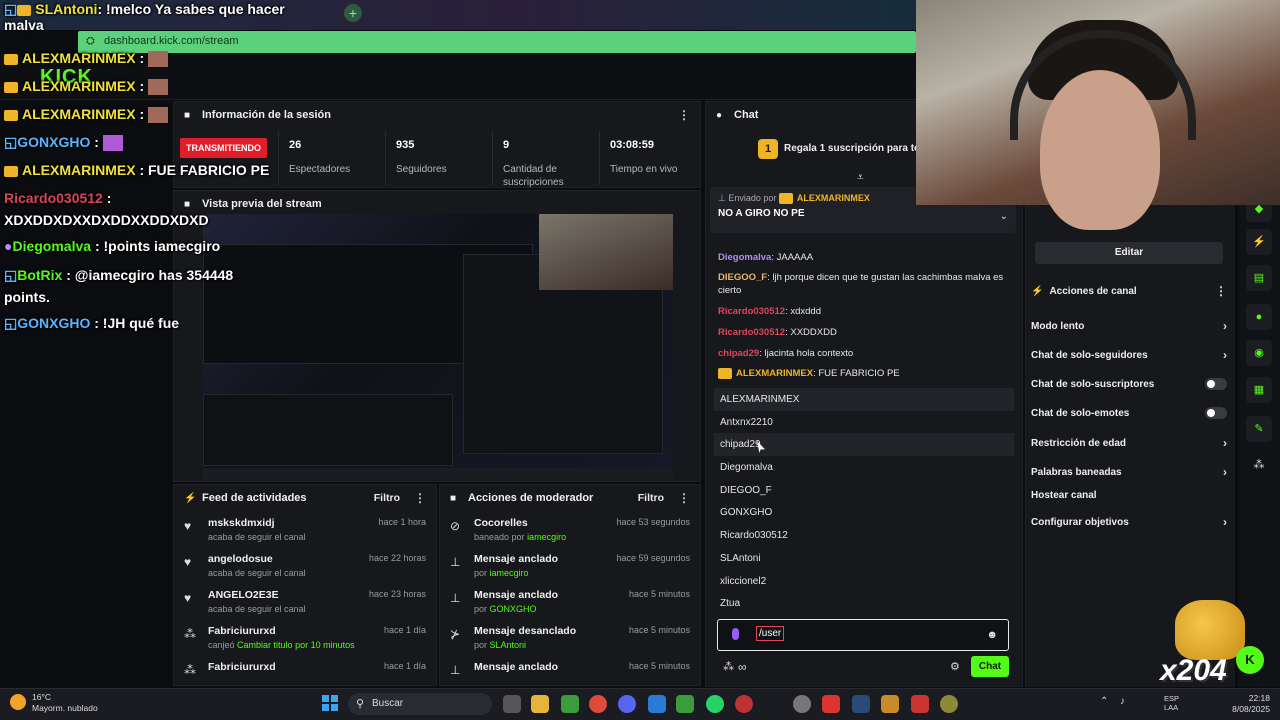  What do you see at coordinates (497, 42) in the screenshot?
I see `address-bar: ⛭ dashboard.kick.com/stream` at bounding box center [497, 42].